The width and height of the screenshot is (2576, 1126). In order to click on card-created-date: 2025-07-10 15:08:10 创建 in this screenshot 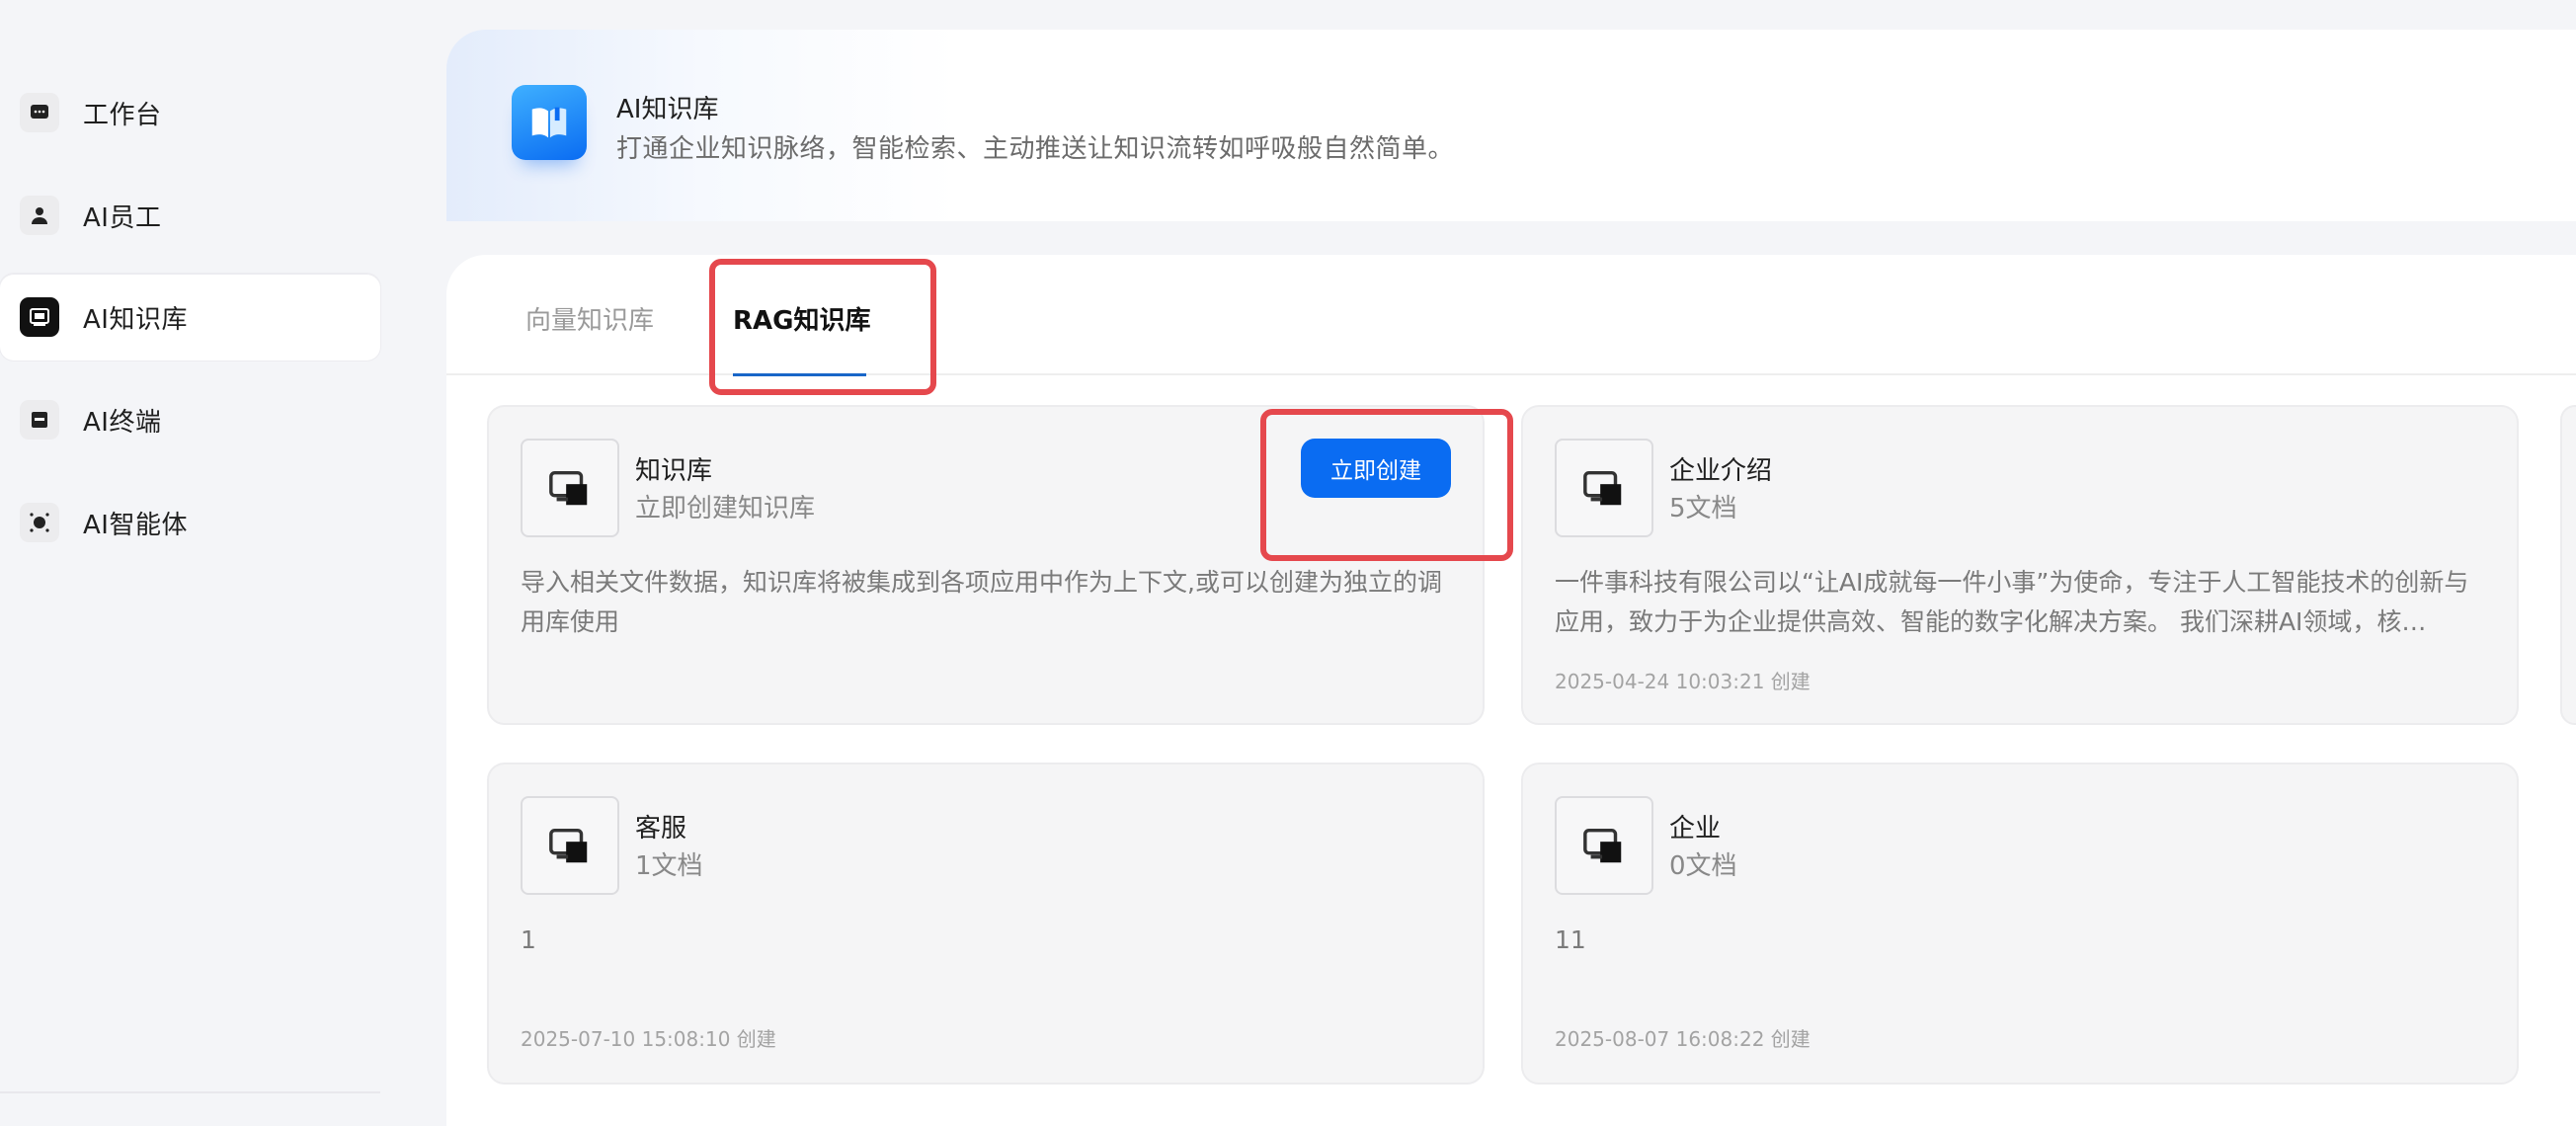, I will do `click(648, 1039)`.